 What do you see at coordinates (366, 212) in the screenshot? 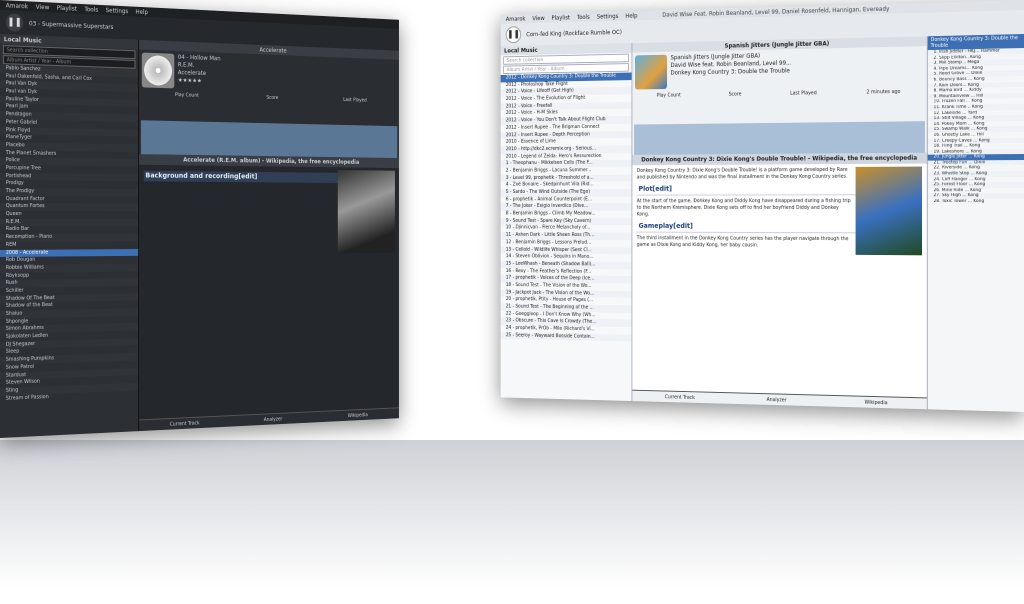
I see `album-art-image` at bounding box center [366, 212].